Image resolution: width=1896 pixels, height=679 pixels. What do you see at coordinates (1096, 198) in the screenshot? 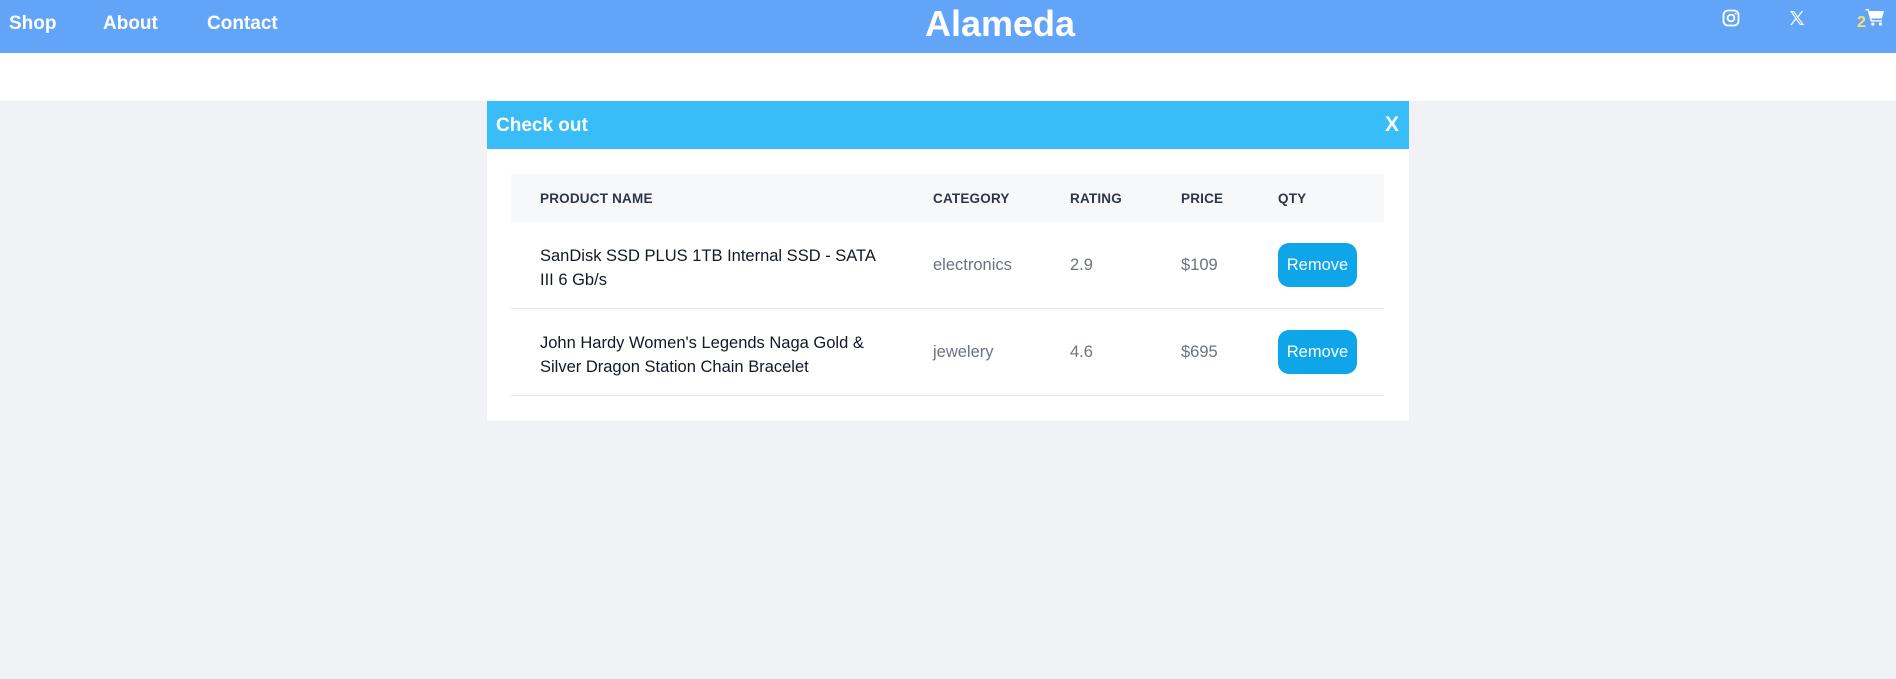
I see `header-rating: Rating` at bounding box center [1096, 198].